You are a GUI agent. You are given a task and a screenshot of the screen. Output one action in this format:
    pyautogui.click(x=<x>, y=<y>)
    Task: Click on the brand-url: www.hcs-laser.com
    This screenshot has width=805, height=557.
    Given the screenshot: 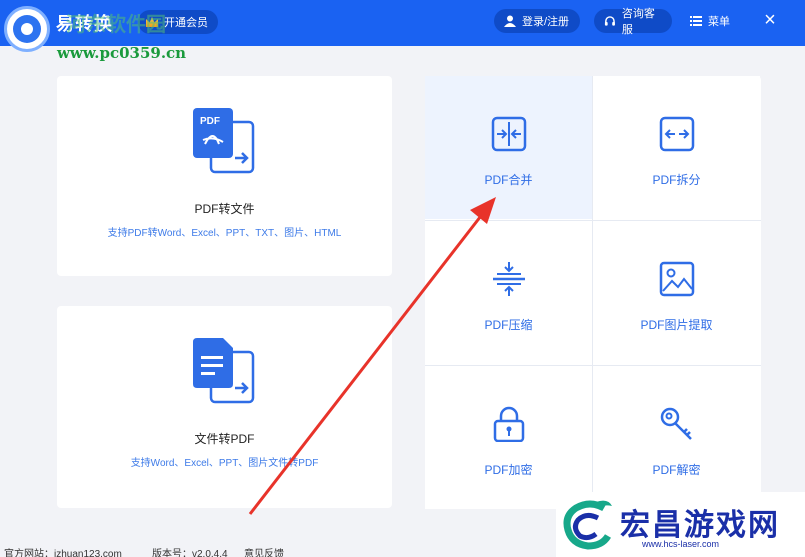 What is the action you would take?
    pyautogui.click(x=681, y=544)
    